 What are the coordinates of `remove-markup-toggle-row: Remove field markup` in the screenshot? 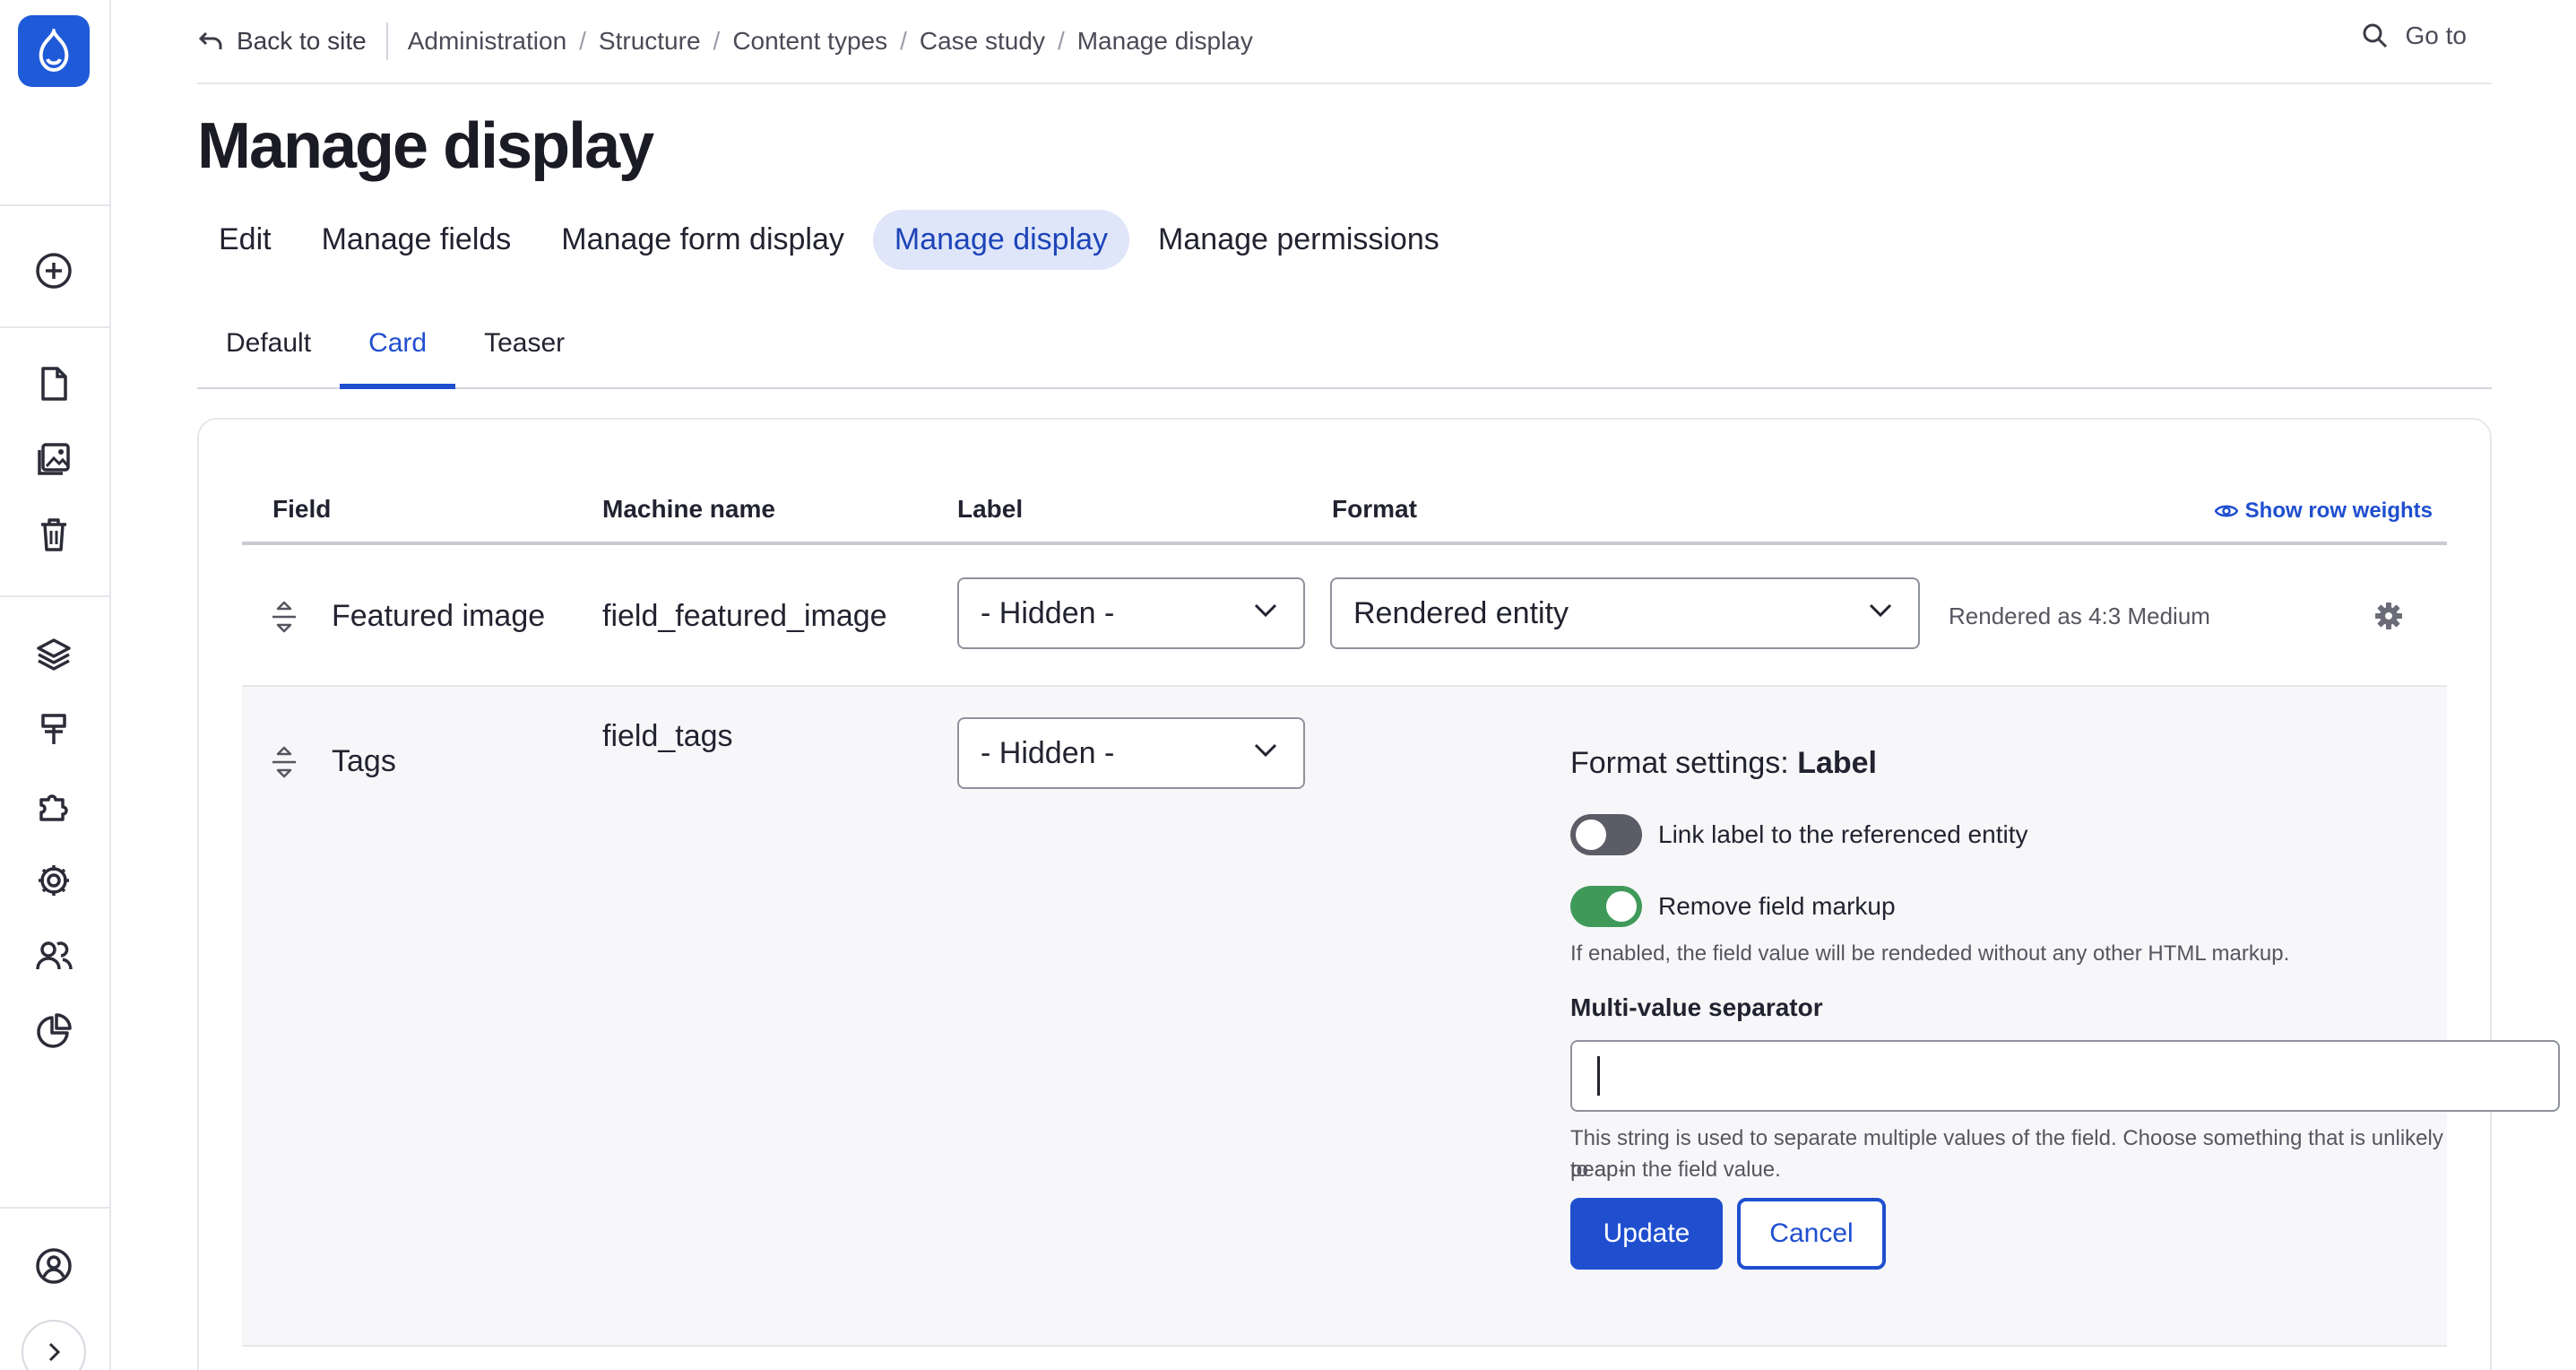 It's located at (1733, 906).